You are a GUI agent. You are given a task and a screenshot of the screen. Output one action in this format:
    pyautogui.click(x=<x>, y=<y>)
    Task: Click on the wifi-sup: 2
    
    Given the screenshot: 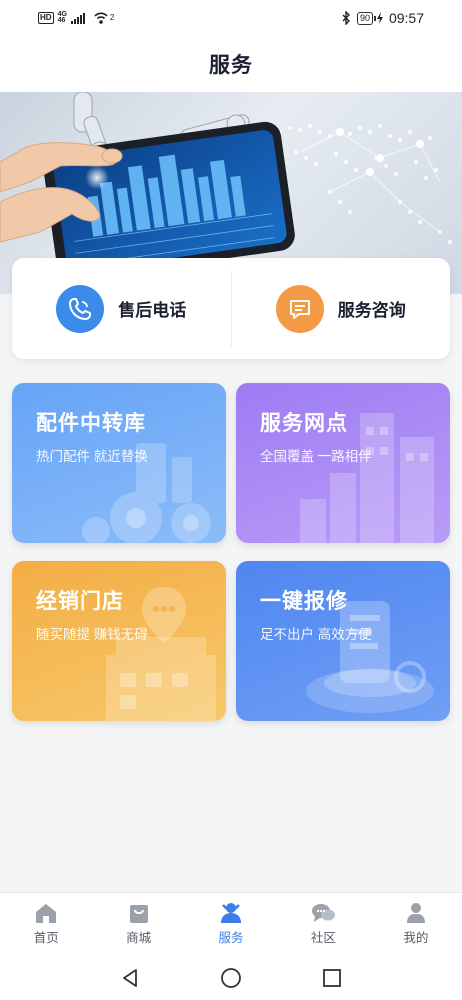 What is the action you would take?
    pyautogui.click(x=112, y=17)
    